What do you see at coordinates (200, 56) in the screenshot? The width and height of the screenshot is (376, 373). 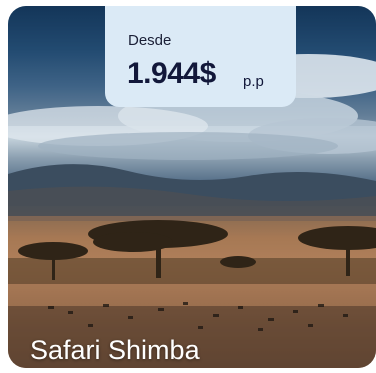 I see `price-badge: Desde 1.944$ p.p` at bounding box center [200, 56].